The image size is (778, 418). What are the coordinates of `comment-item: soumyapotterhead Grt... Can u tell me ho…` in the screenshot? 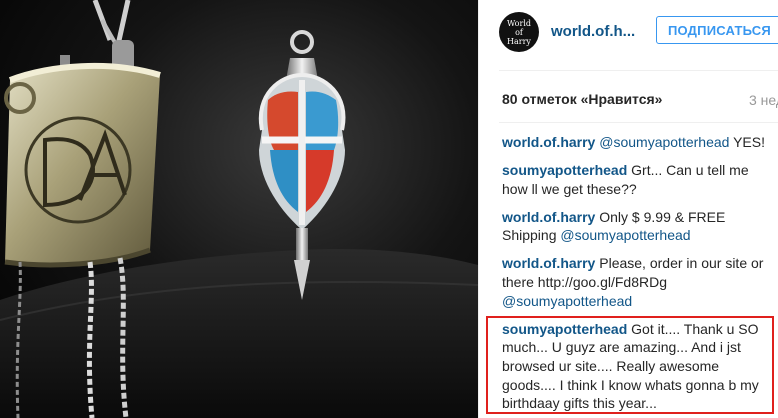 It's located at (636, 179).